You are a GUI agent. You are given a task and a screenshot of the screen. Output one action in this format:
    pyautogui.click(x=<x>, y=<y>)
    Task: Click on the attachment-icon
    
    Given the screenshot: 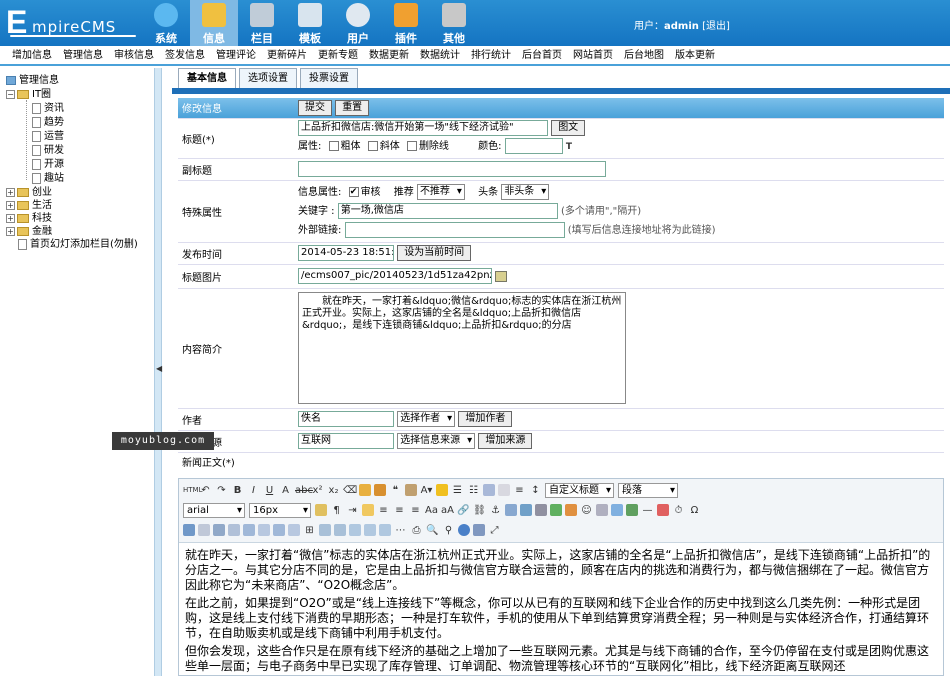 What is the action you would take?
    pyautogui.click(x=602, y=510)
    